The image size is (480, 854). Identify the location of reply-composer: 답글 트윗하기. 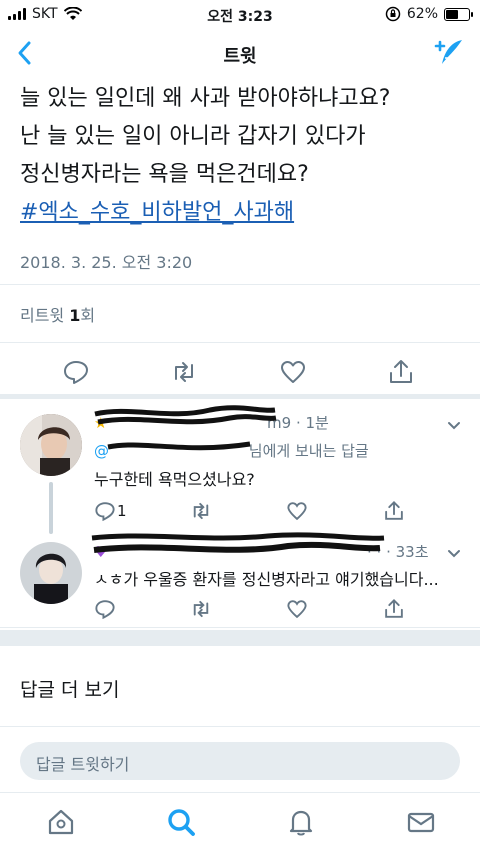
(240, 760).